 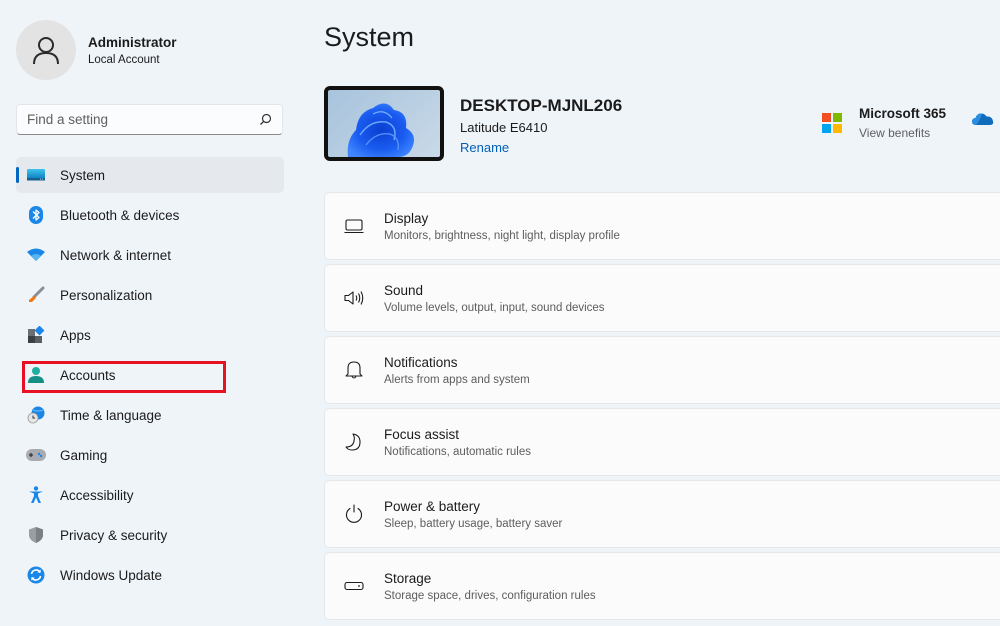 What do you see at coordinates (408, 578) in the screenshot?
I see `card-title: Storage` at bounding box center [408, 578].